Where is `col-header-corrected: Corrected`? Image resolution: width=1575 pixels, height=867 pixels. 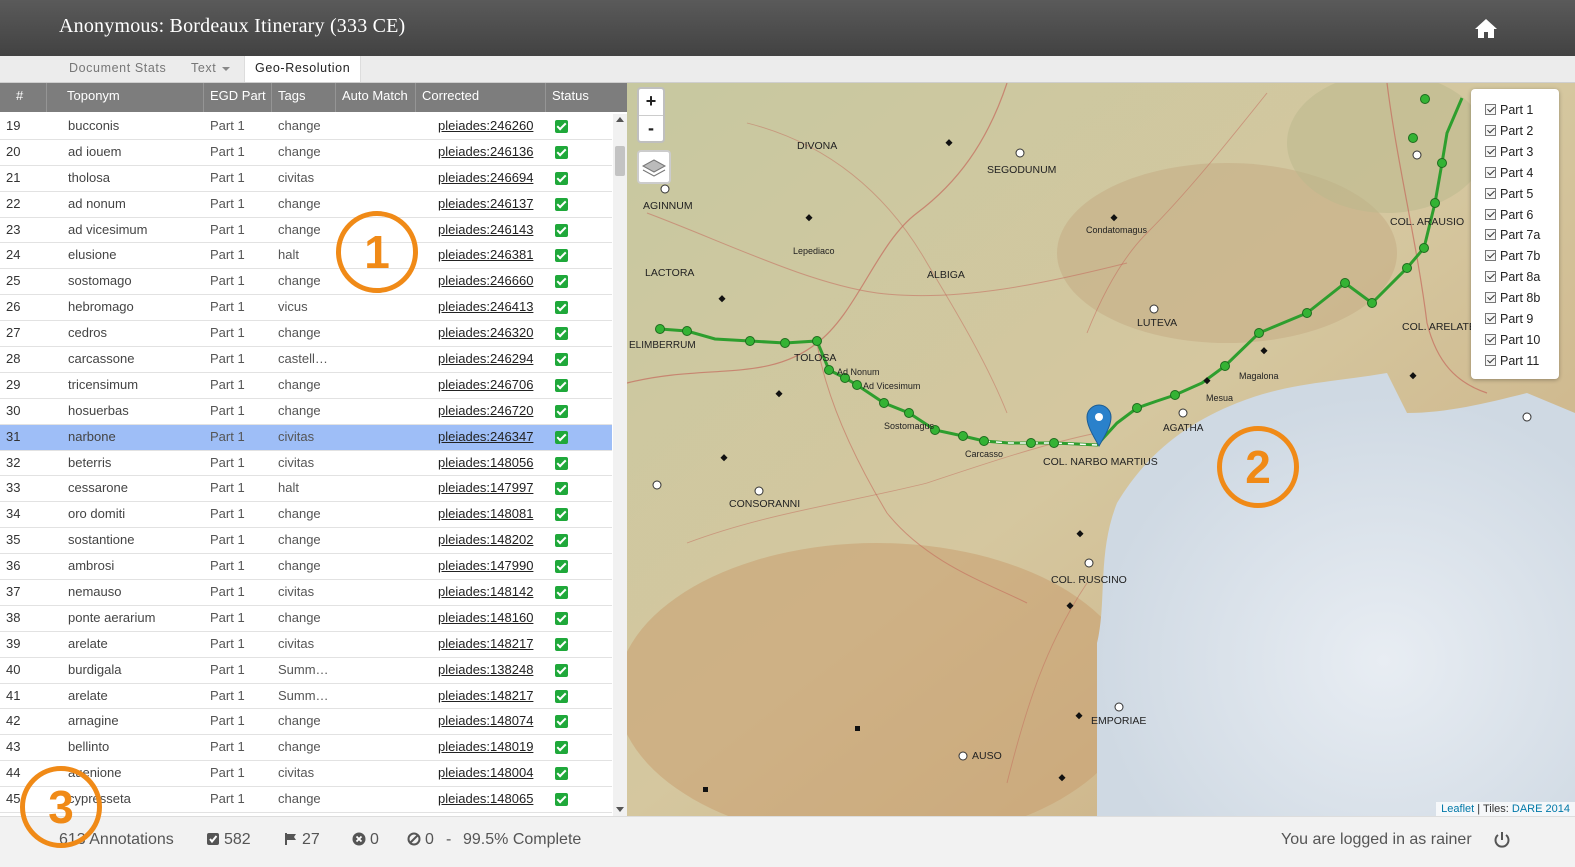 col-header-corrected: Corrected is located at coordinates (481, 97).